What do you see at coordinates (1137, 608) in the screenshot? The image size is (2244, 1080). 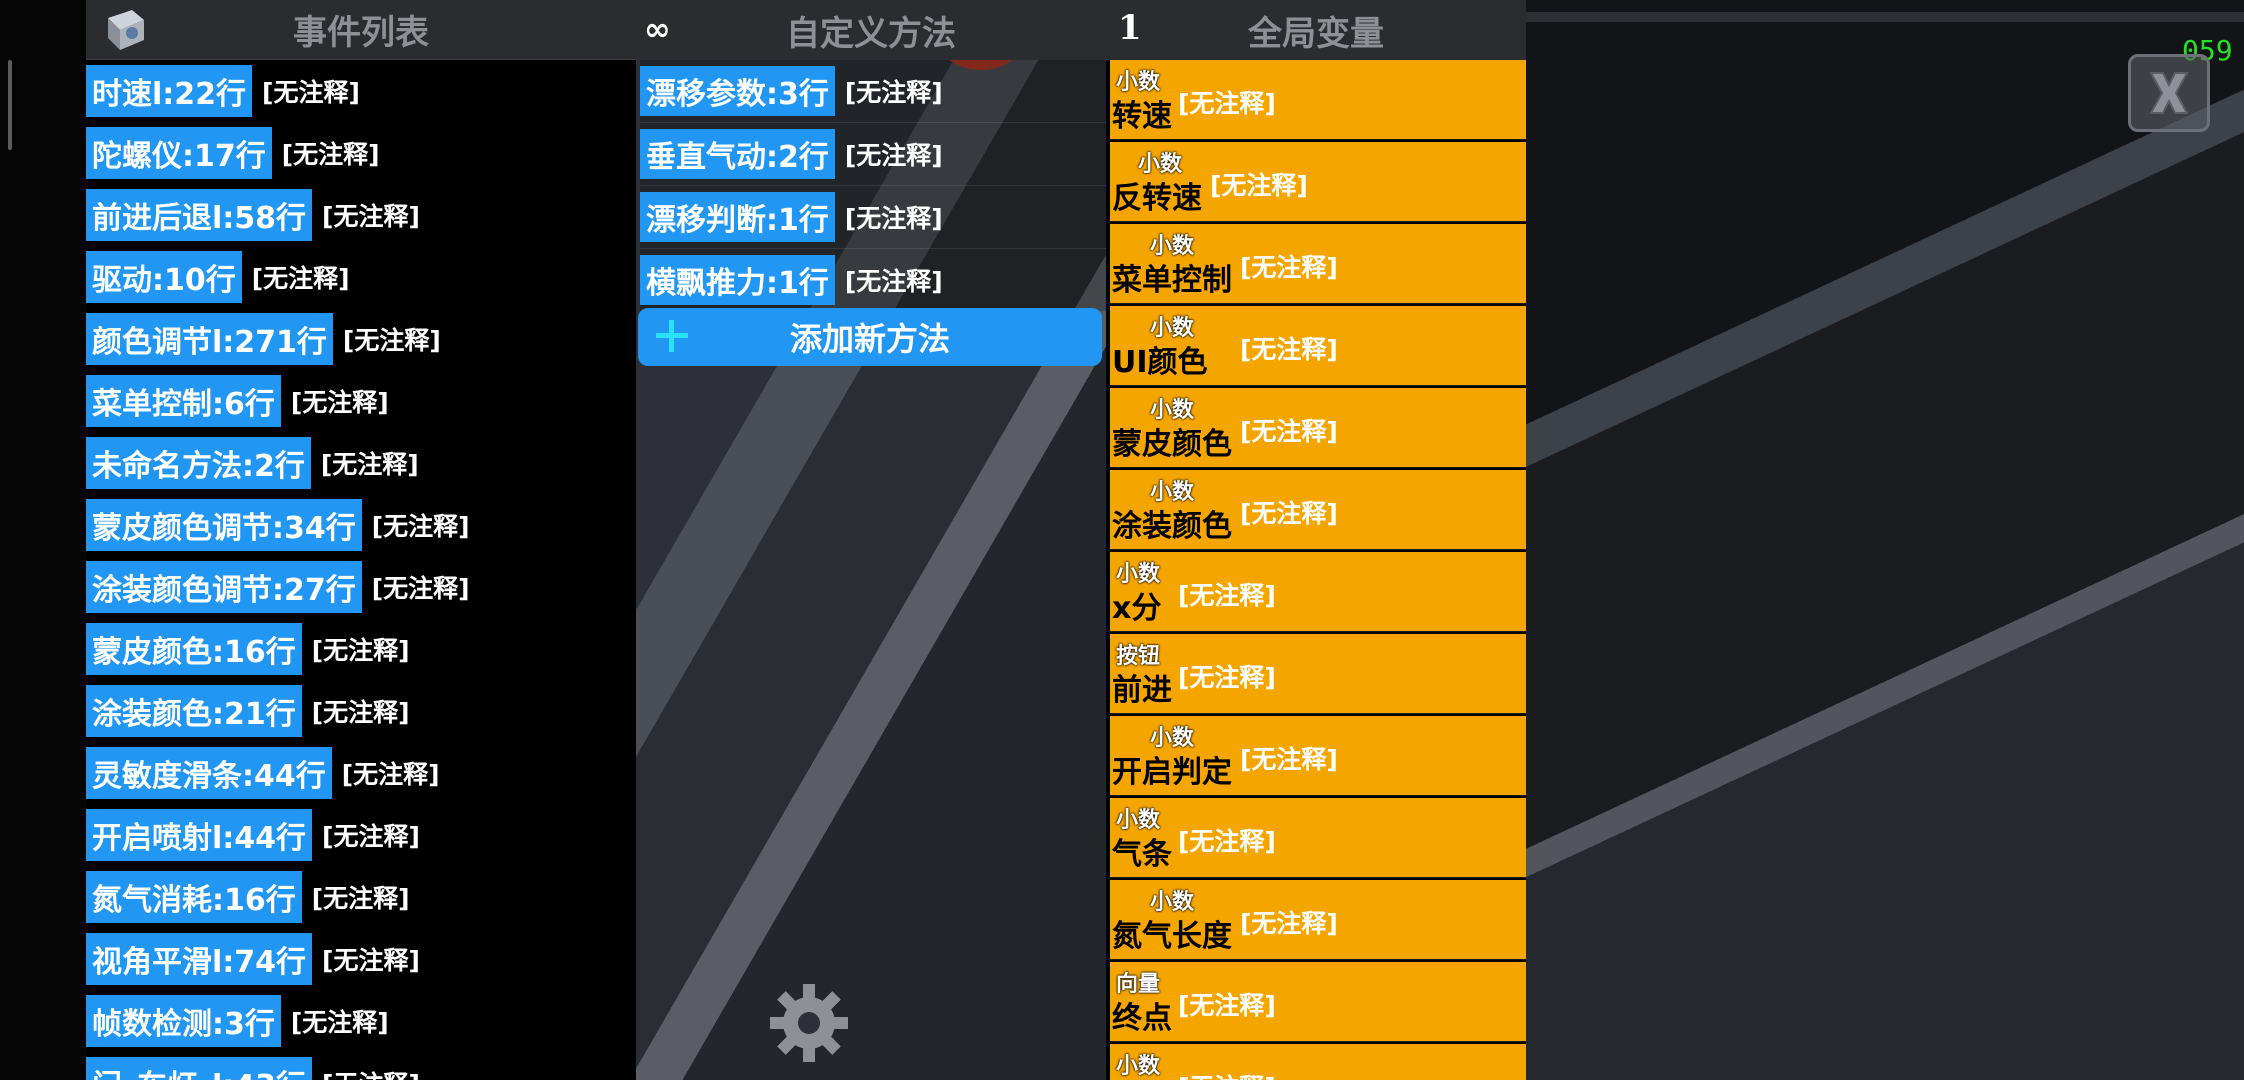 I see `variable-name: x分` at bounding box center [1137, 608].